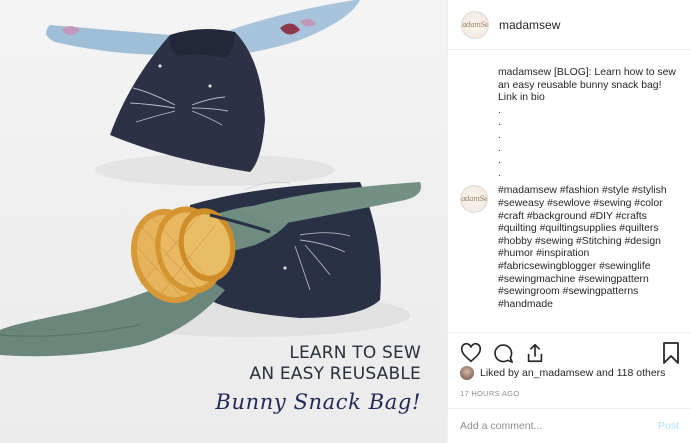 The width and height of the screenshot is (691, 443). What do you see at coordinates (569, 25) in the screenshot?
I see `post-header: MadamSew madamsew` at bounding box center [569, 25].